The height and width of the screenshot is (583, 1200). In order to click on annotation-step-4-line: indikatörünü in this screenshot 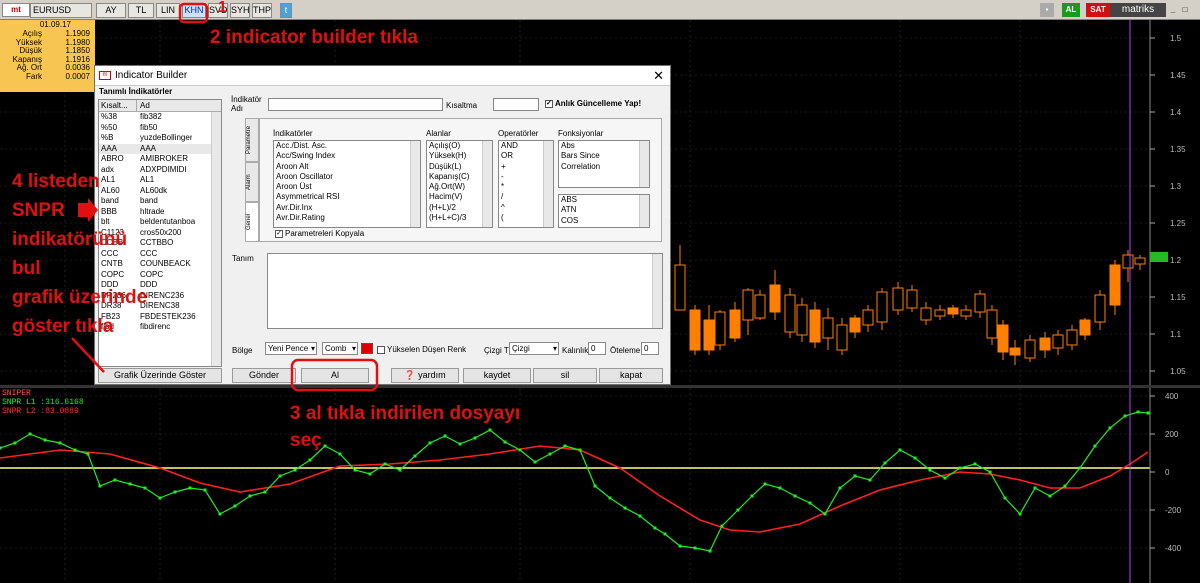, I will do `click(70, 239)`.